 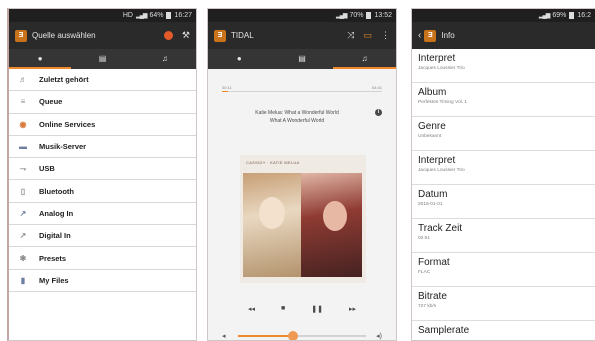 What do you see at coordinates (102, 80) in the screenshot?
I see `menu-item-zuletzt-geh-rt: ♬ Zuletzt gehört` at bounding box center [102, 80].